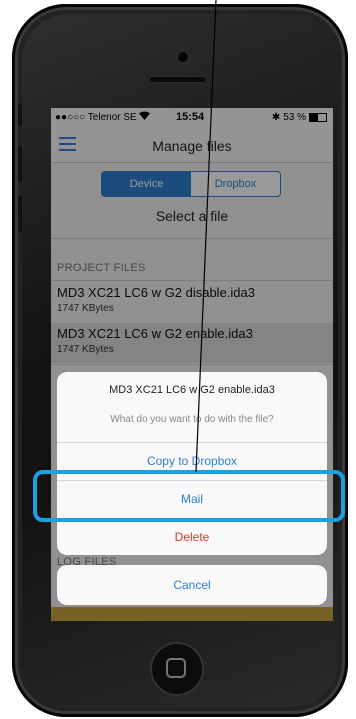 The height and width of the screenshot is (719, 356). Describe the element at coordinates (20, 214) in the screenshot. I see `volume-down-button` at that location.